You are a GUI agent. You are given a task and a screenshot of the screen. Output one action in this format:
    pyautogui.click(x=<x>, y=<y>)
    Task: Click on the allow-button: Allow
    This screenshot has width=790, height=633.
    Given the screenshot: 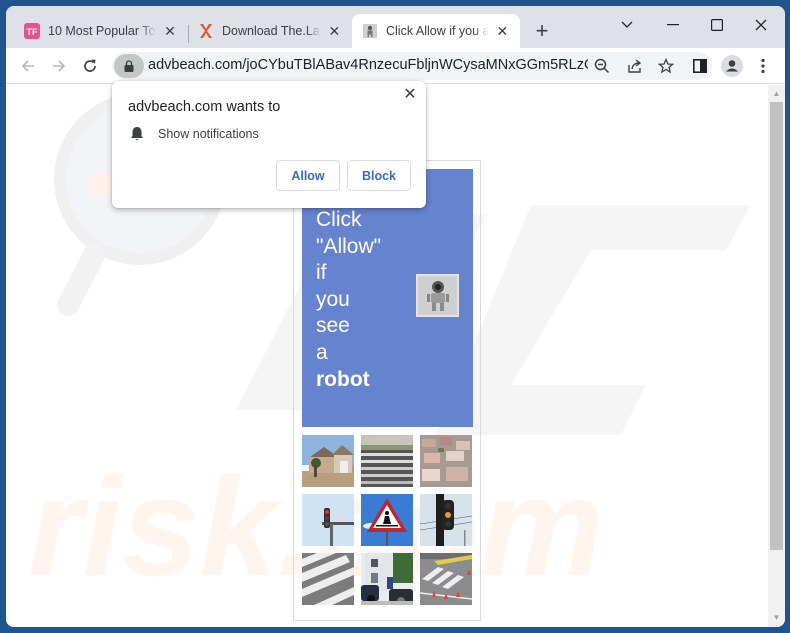 What is the action you would take?
    pyautogui.click(x=308, y=175)
    